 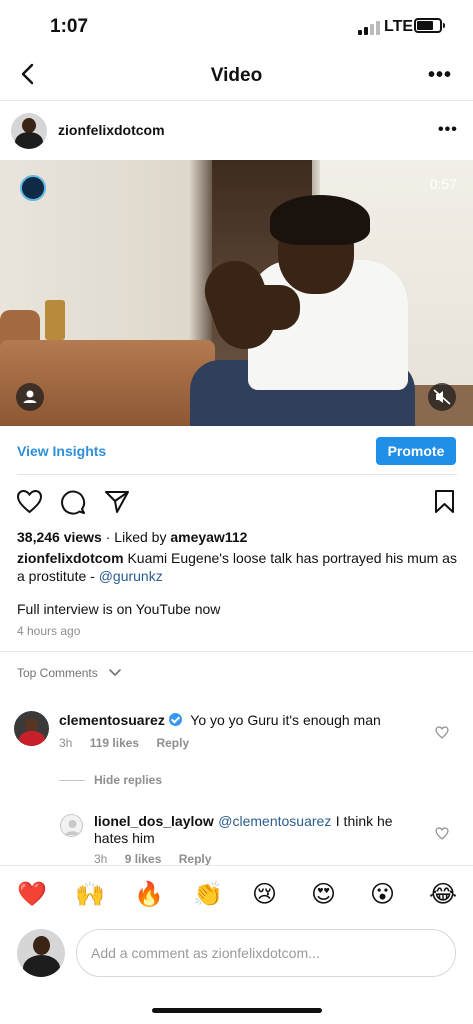 I want to click on comment-meta: 3h 119 likes Reply, so click(x=131, y=743).